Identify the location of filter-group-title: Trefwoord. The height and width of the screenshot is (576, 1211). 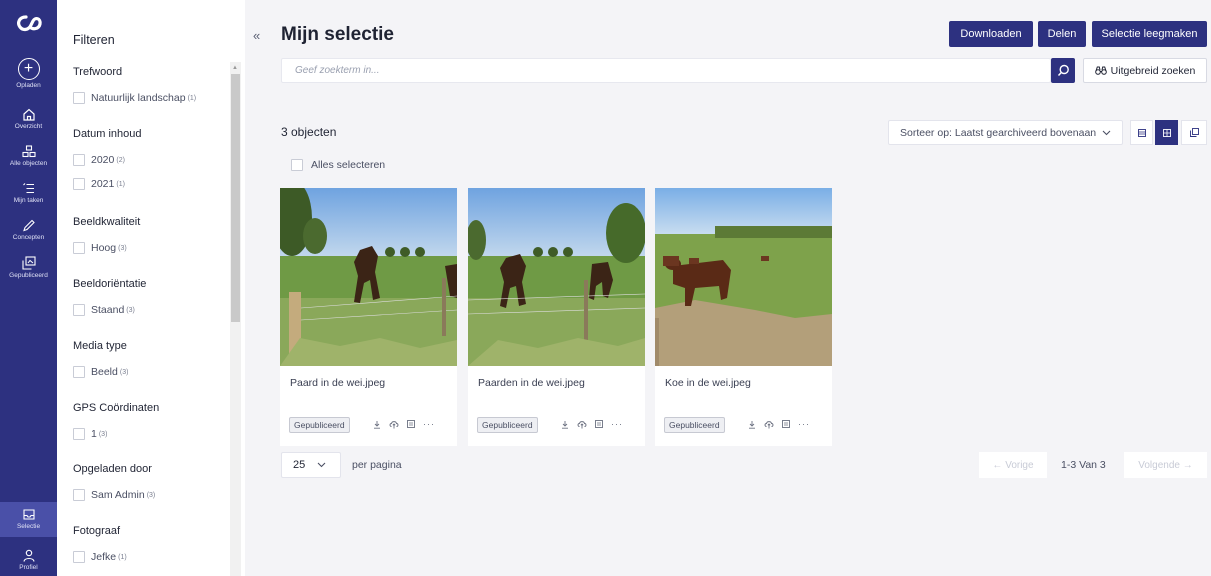
(98, 72).